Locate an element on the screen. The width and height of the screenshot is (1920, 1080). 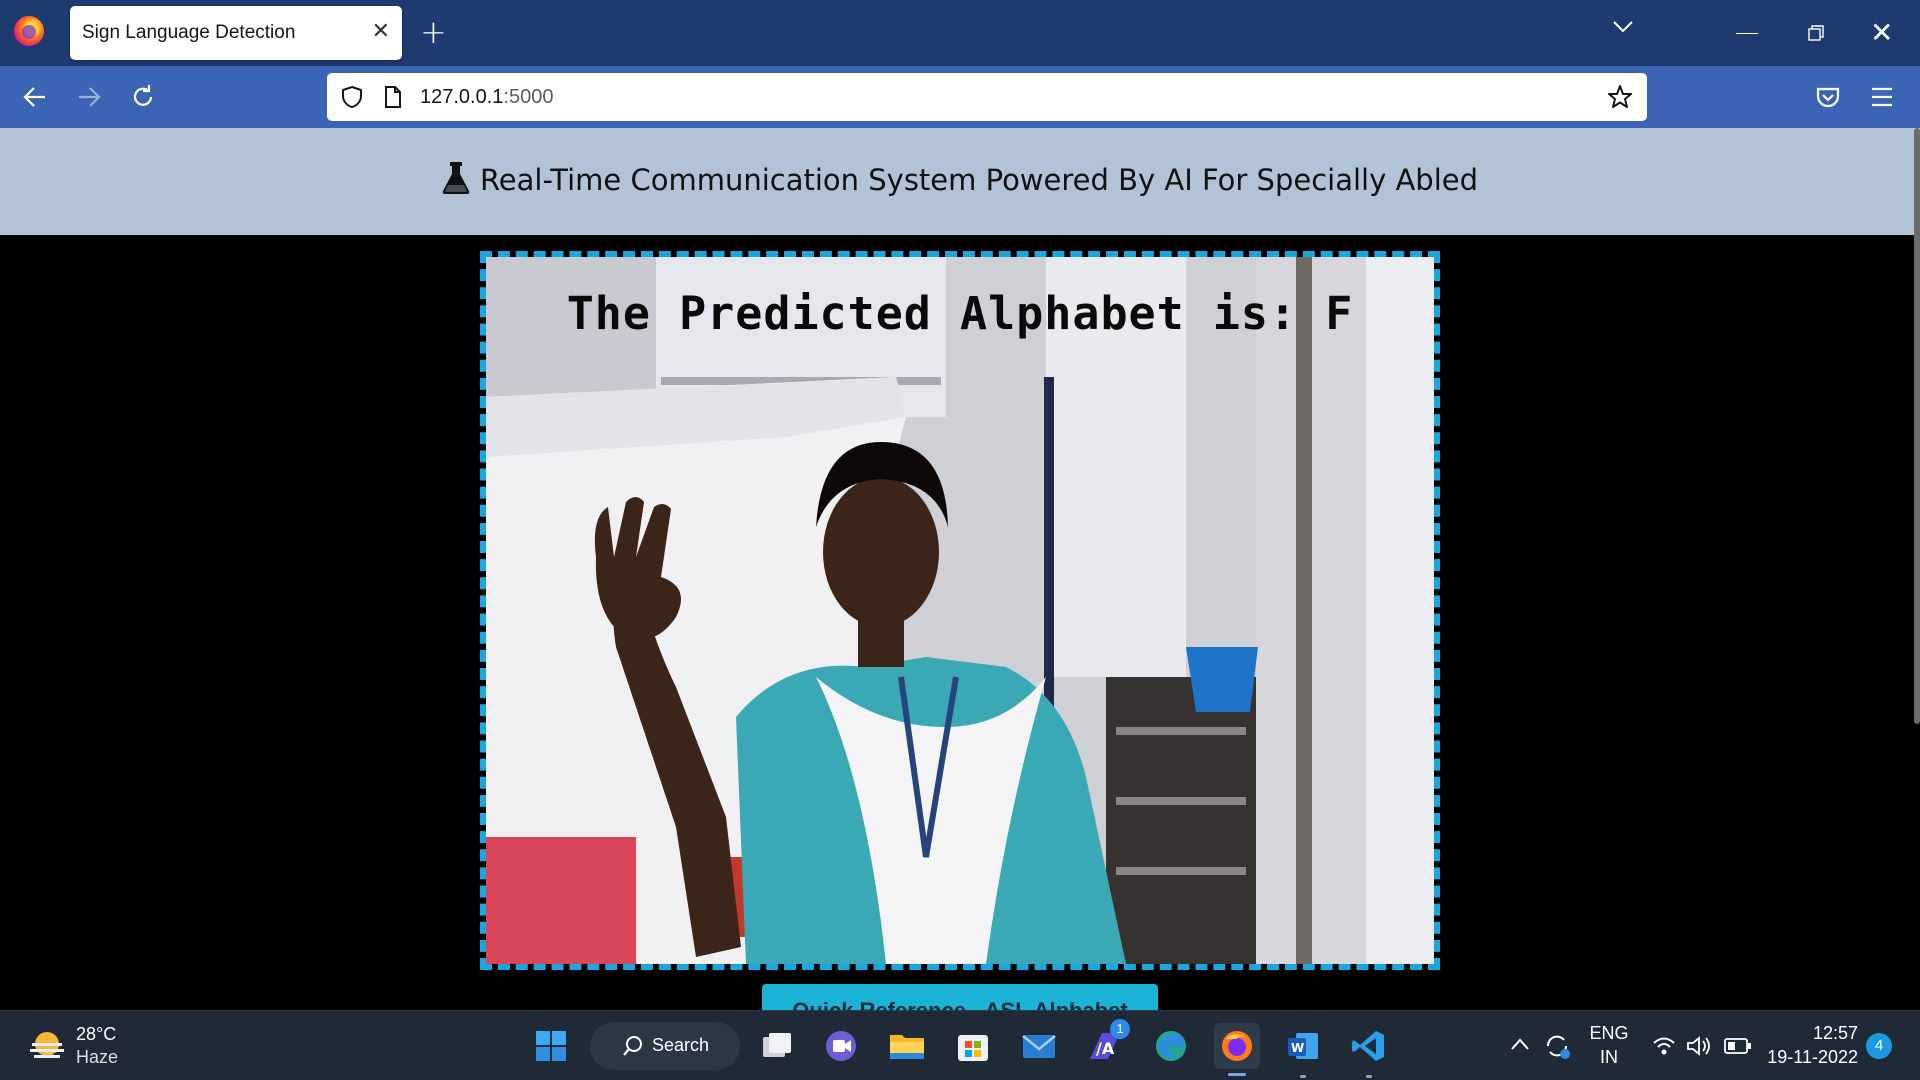
edge-button is located at coordinates (1171, 1046).